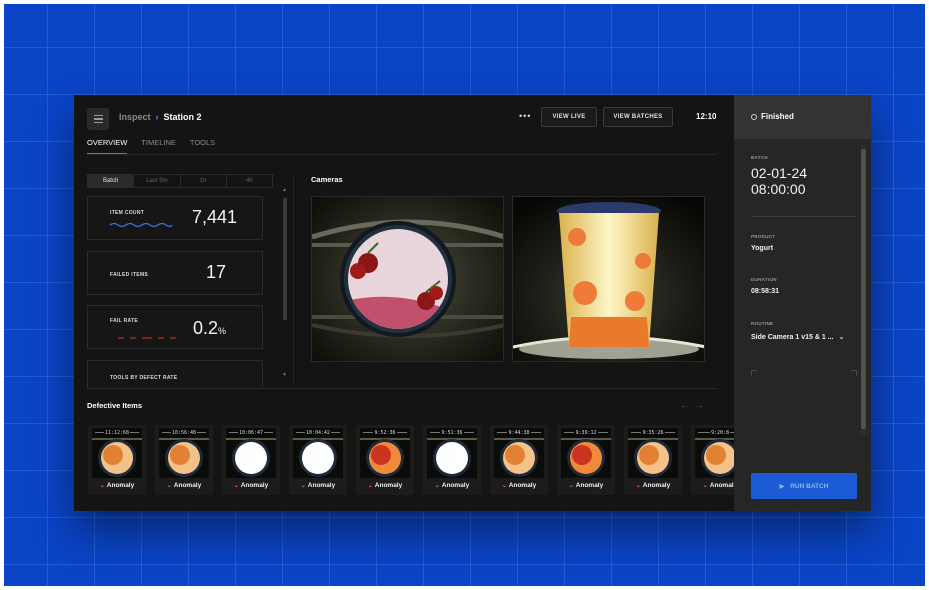 The height and width of the screenshot is (590, 929). What do you see at coordinates (687, 405) in the screenshot?
I see `arrow-left-icon: ←` at bounding box center [687, 405].